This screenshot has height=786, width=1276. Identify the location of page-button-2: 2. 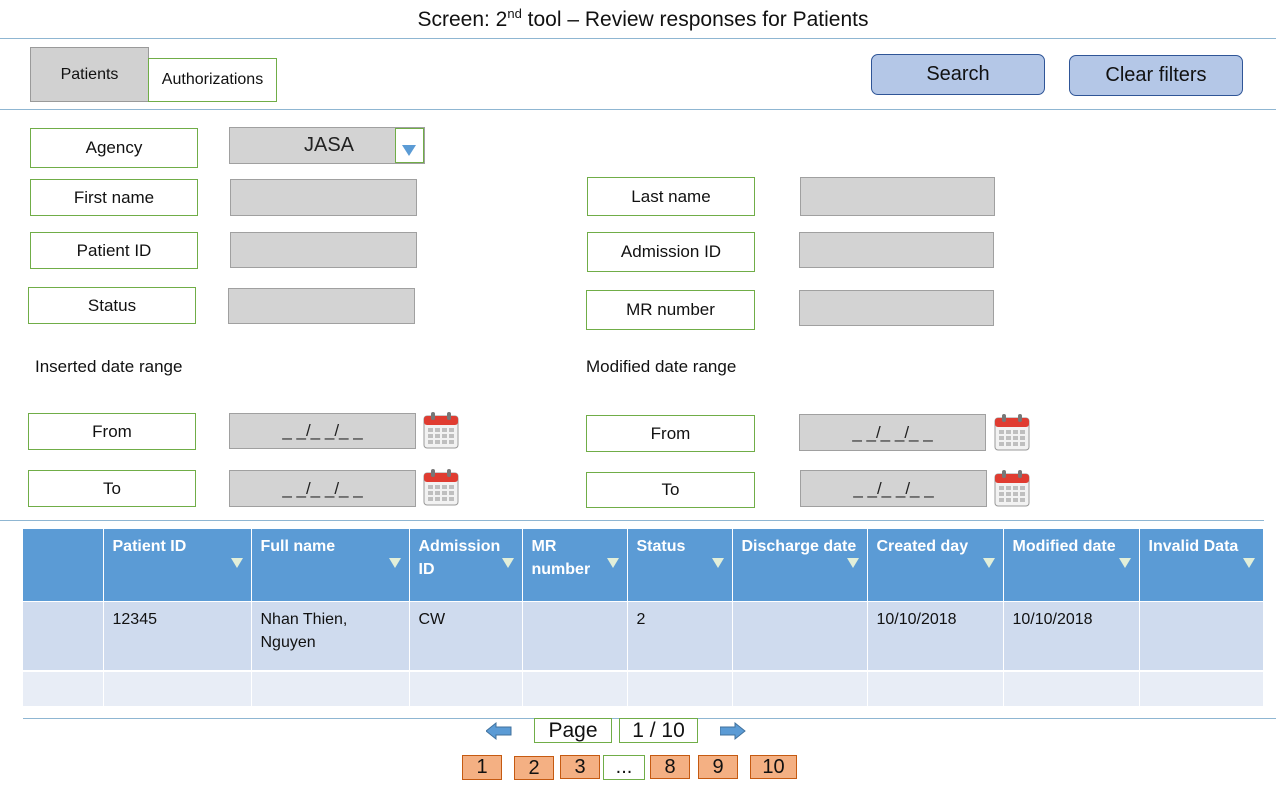
(534, 768).